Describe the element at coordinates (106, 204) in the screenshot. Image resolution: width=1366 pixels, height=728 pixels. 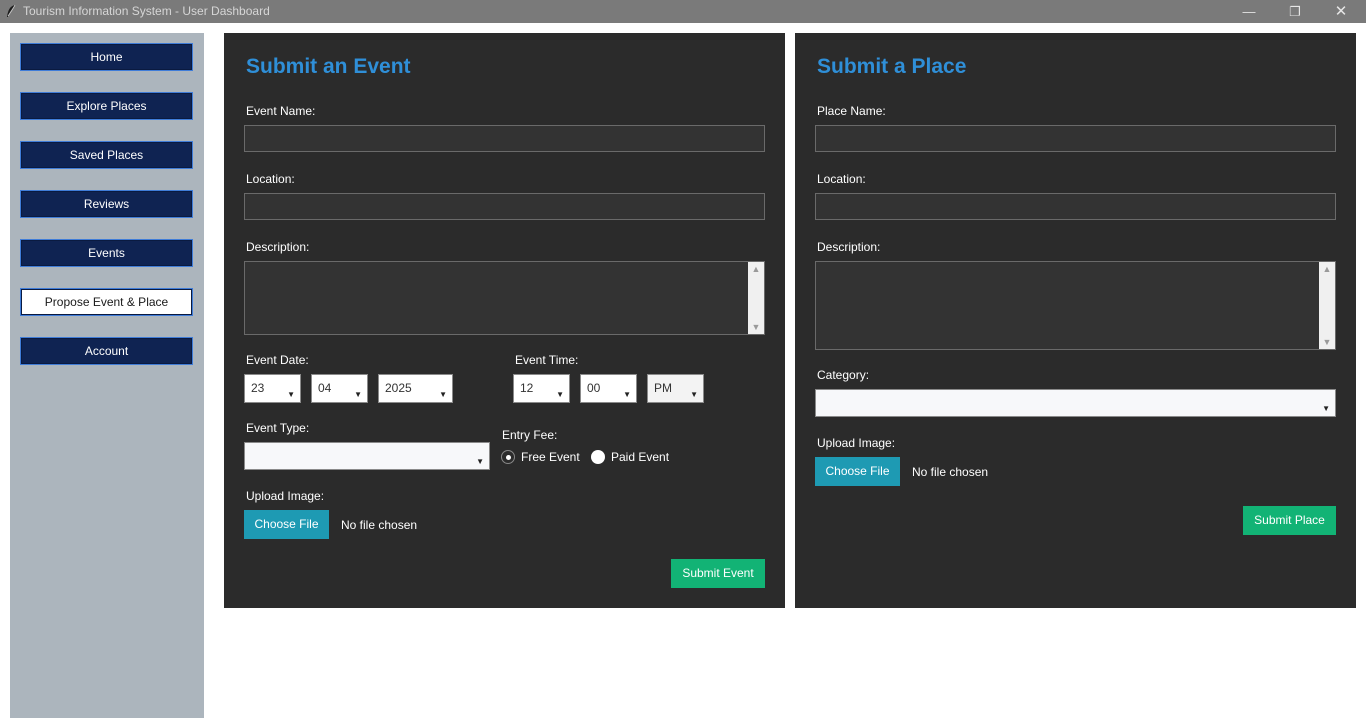
I see `sidebar-item-reviews: Reviews` at that location.